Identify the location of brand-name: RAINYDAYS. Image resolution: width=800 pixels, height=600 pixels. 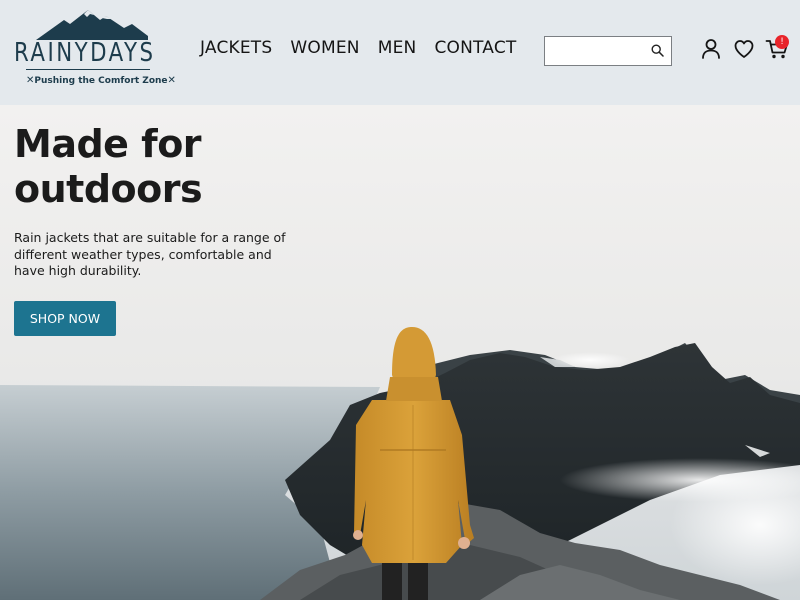
(85, 53).